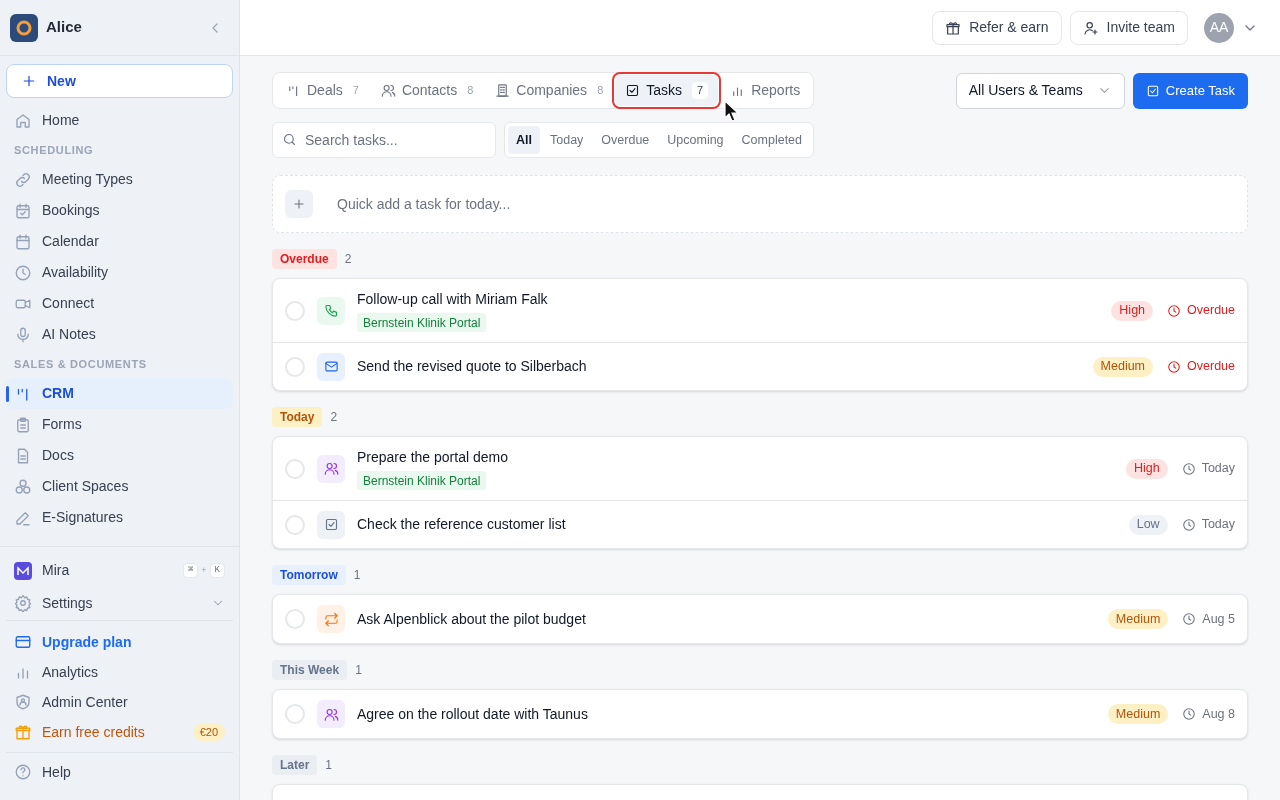 The height and width of the screenshot is (800, 1280). What do you see at coordinates (119, 455) in the screenshot?
I see `sidebar-item: Docs` at bounding box center [119, 455].